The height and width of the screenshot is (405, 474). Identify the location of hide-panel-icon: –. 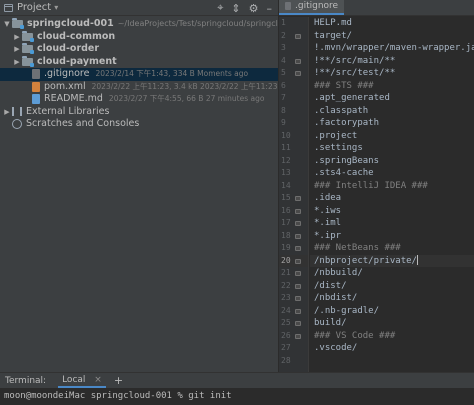
(270, 8).